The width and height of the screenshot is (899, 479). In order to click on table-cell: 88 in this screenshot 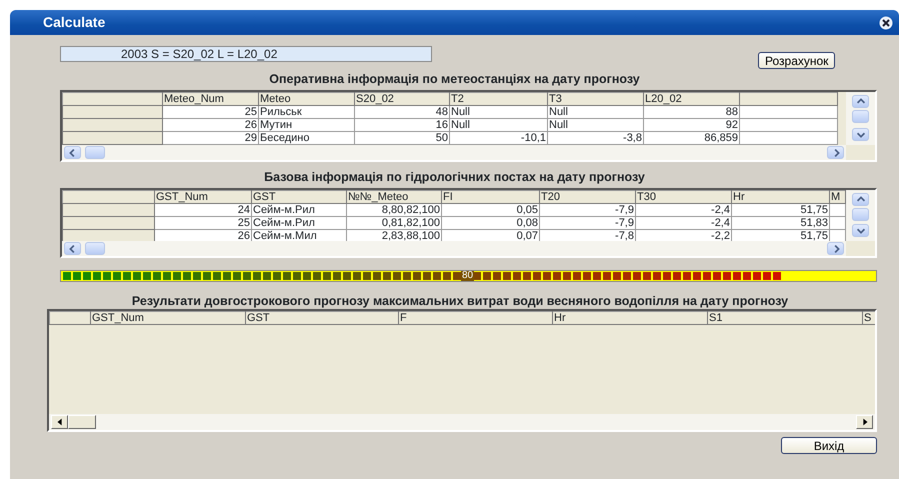, I will do `click(692, 112)`.